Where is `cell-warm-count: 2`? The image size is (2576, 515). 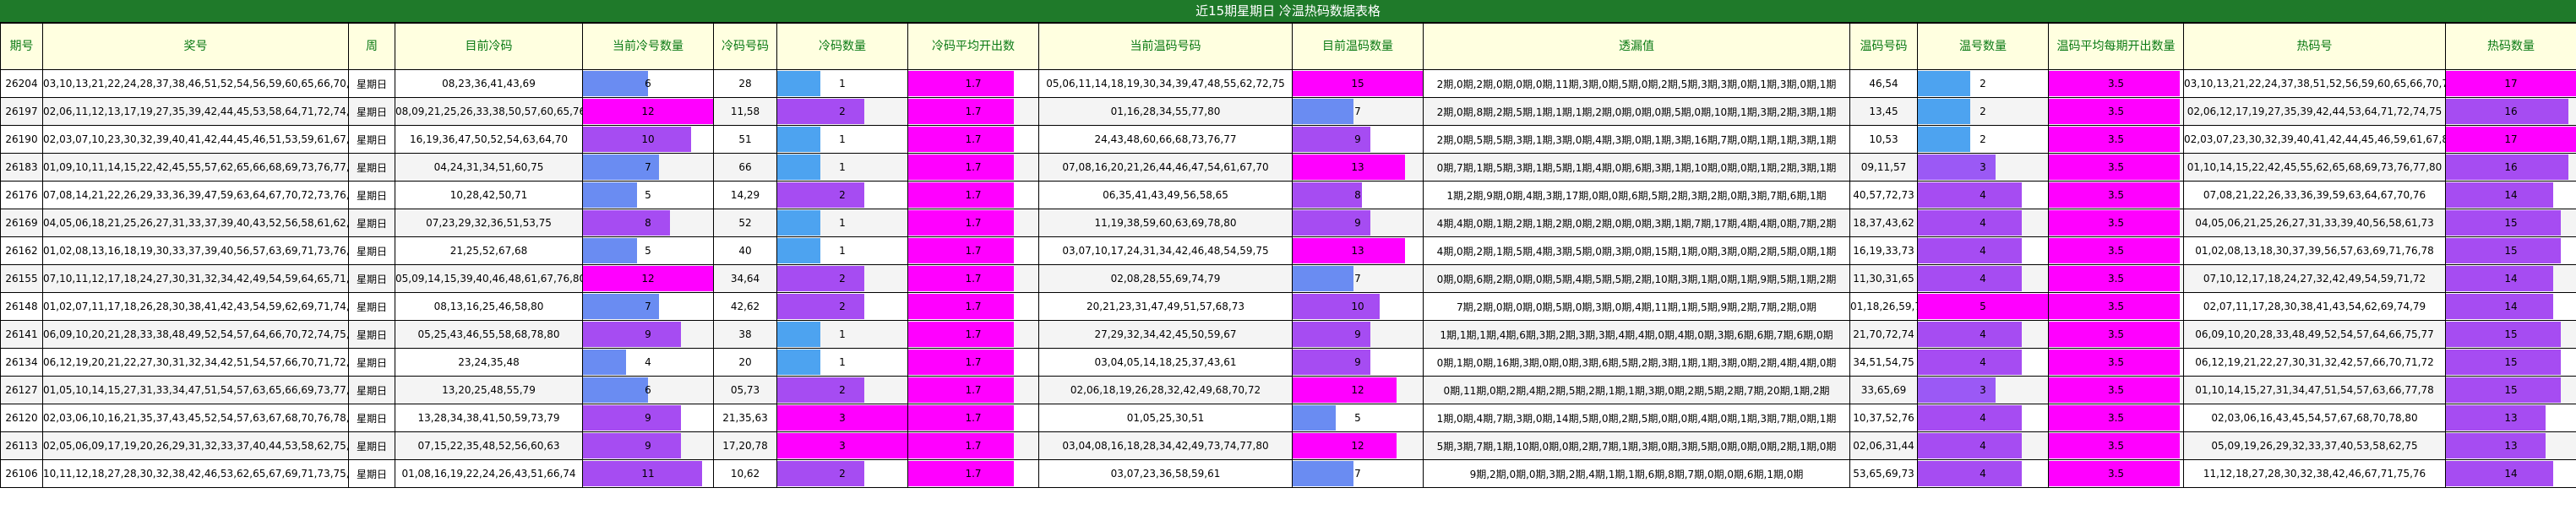
cell-warm-count: 2 is located at coordinates (1983, 83).